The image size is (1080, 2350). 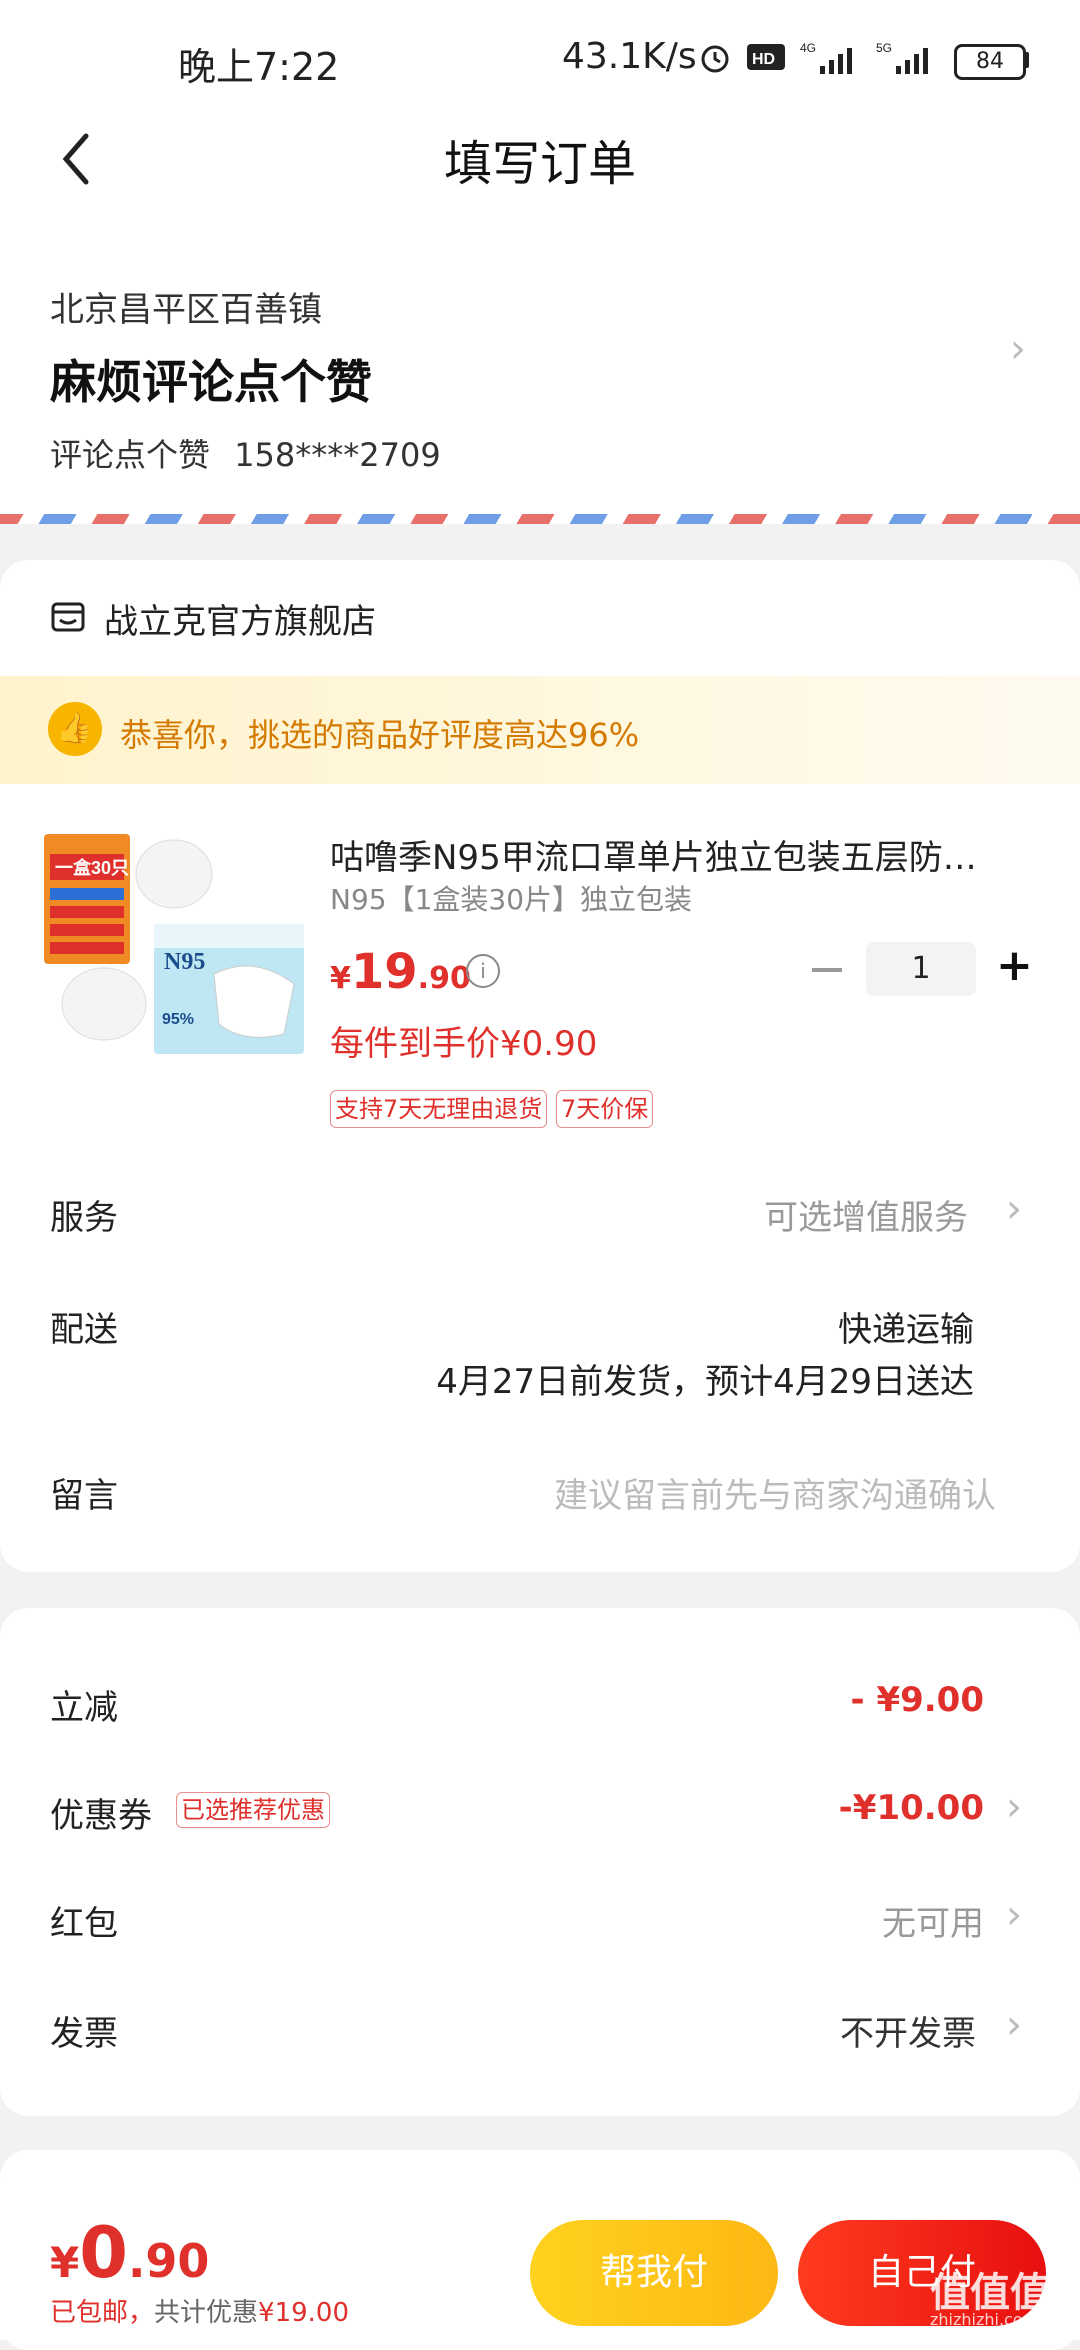 I want to click on svg-text: 4G, so click(x=808, y=48).